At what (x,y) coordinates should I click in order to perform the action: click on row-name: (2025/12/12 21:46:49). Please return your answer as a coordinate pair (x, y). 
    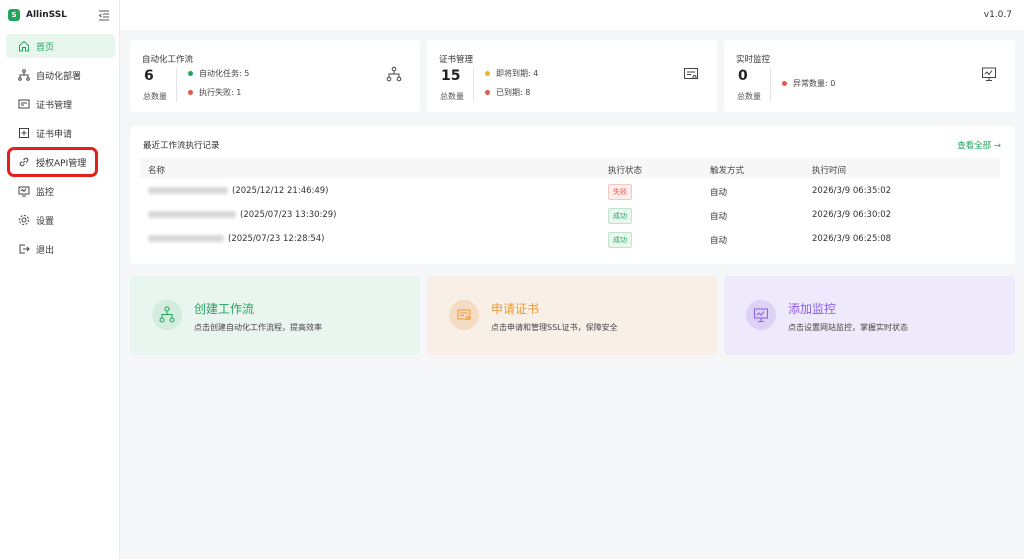
    Looking at the image, I should click on (238, 191).